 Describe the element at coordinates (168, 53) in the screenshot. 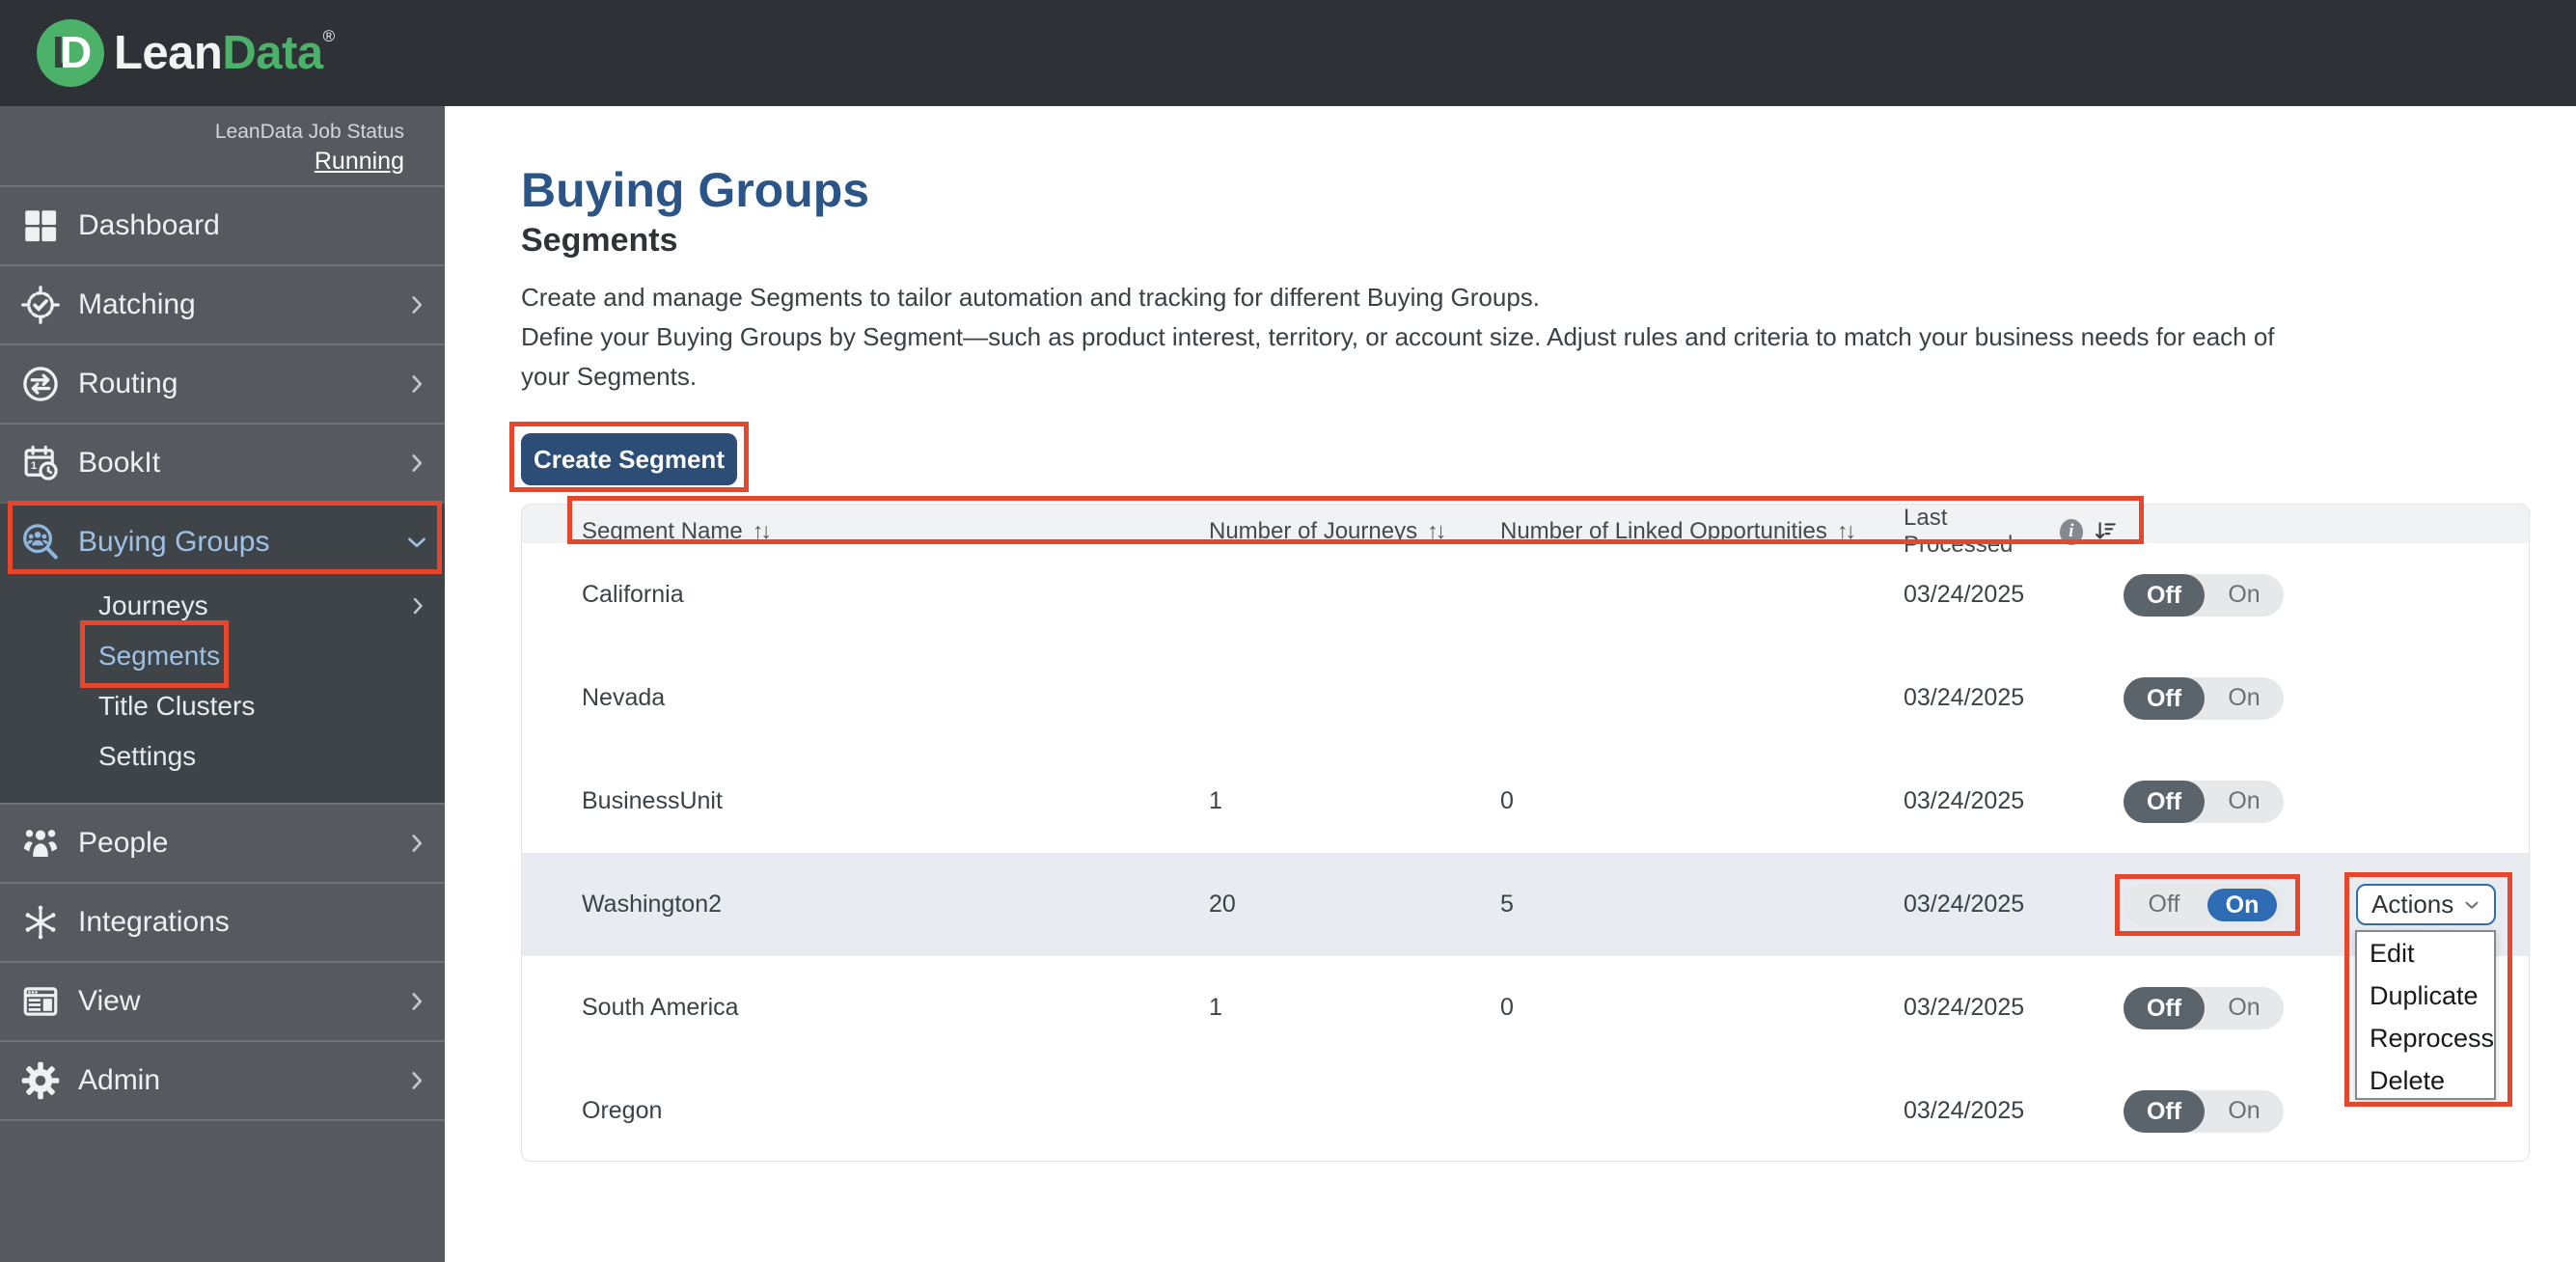

I see `logo-word-lean: Lean` at that location.